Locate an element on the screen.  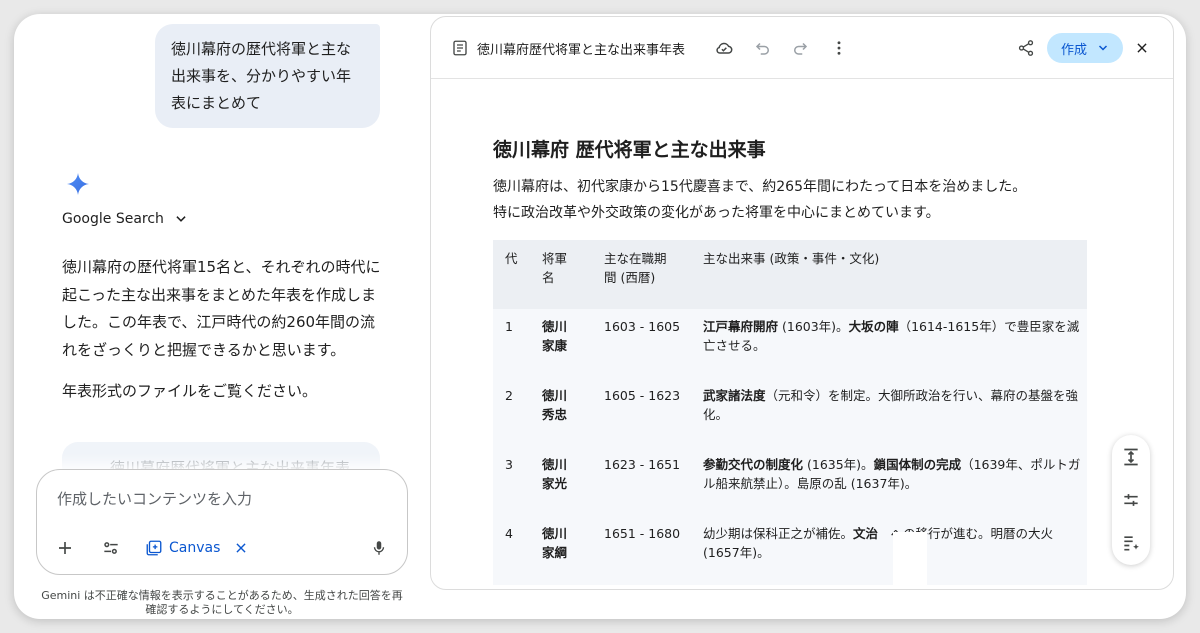
generation-cell: 1 is located at coordinates (509, 326).